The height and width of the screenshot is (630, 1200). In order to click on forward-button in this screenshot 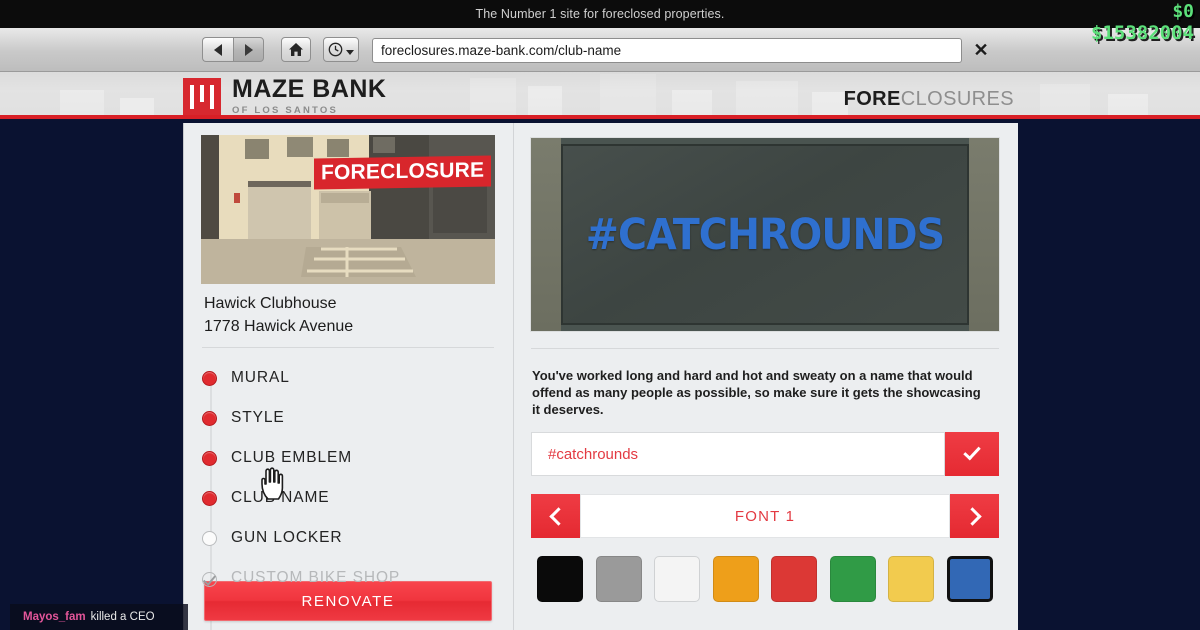, I will do `click(248, 49)`.